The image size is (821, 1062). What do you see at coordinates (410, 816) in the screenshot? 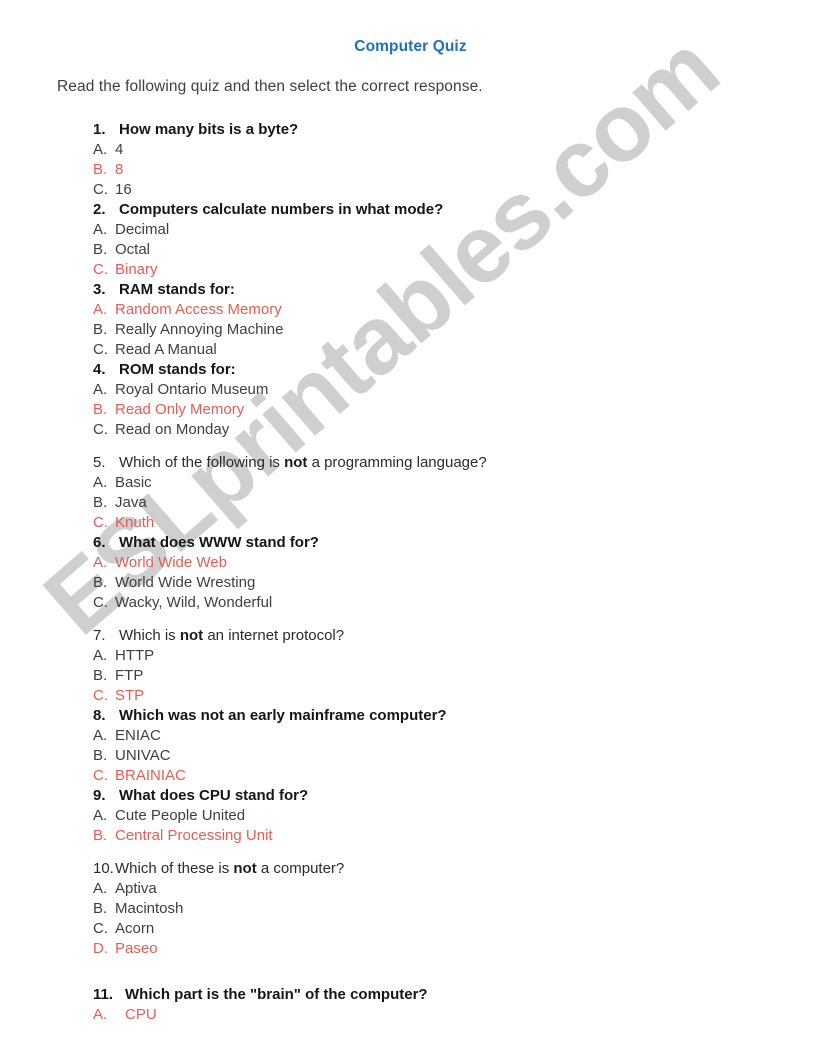
I see `option-line: A. Cute People United` at bounding box center [410, 816].